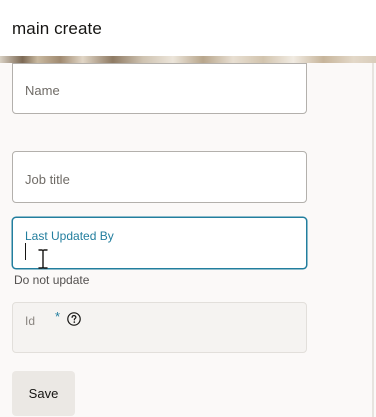  Describe the element at coordinates (25, 251) in the screenshot. I see `text-caret` at that location.